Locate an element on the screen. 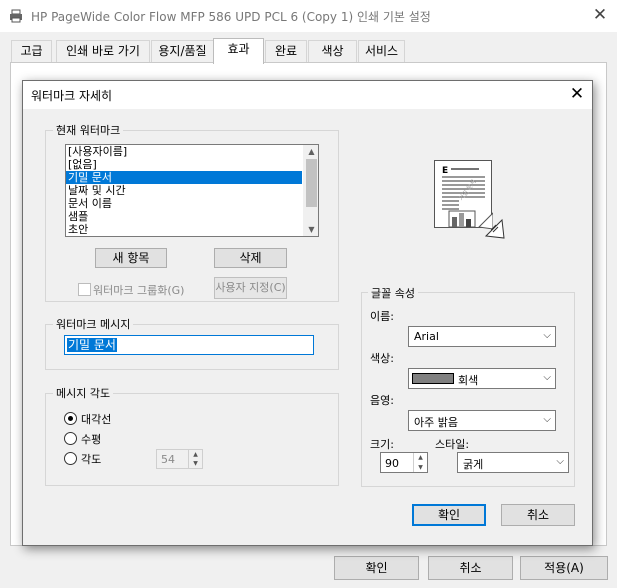 The height and width of the screenshot is (588, 617). list-item: 초안 is located at coordinates (184, 229).